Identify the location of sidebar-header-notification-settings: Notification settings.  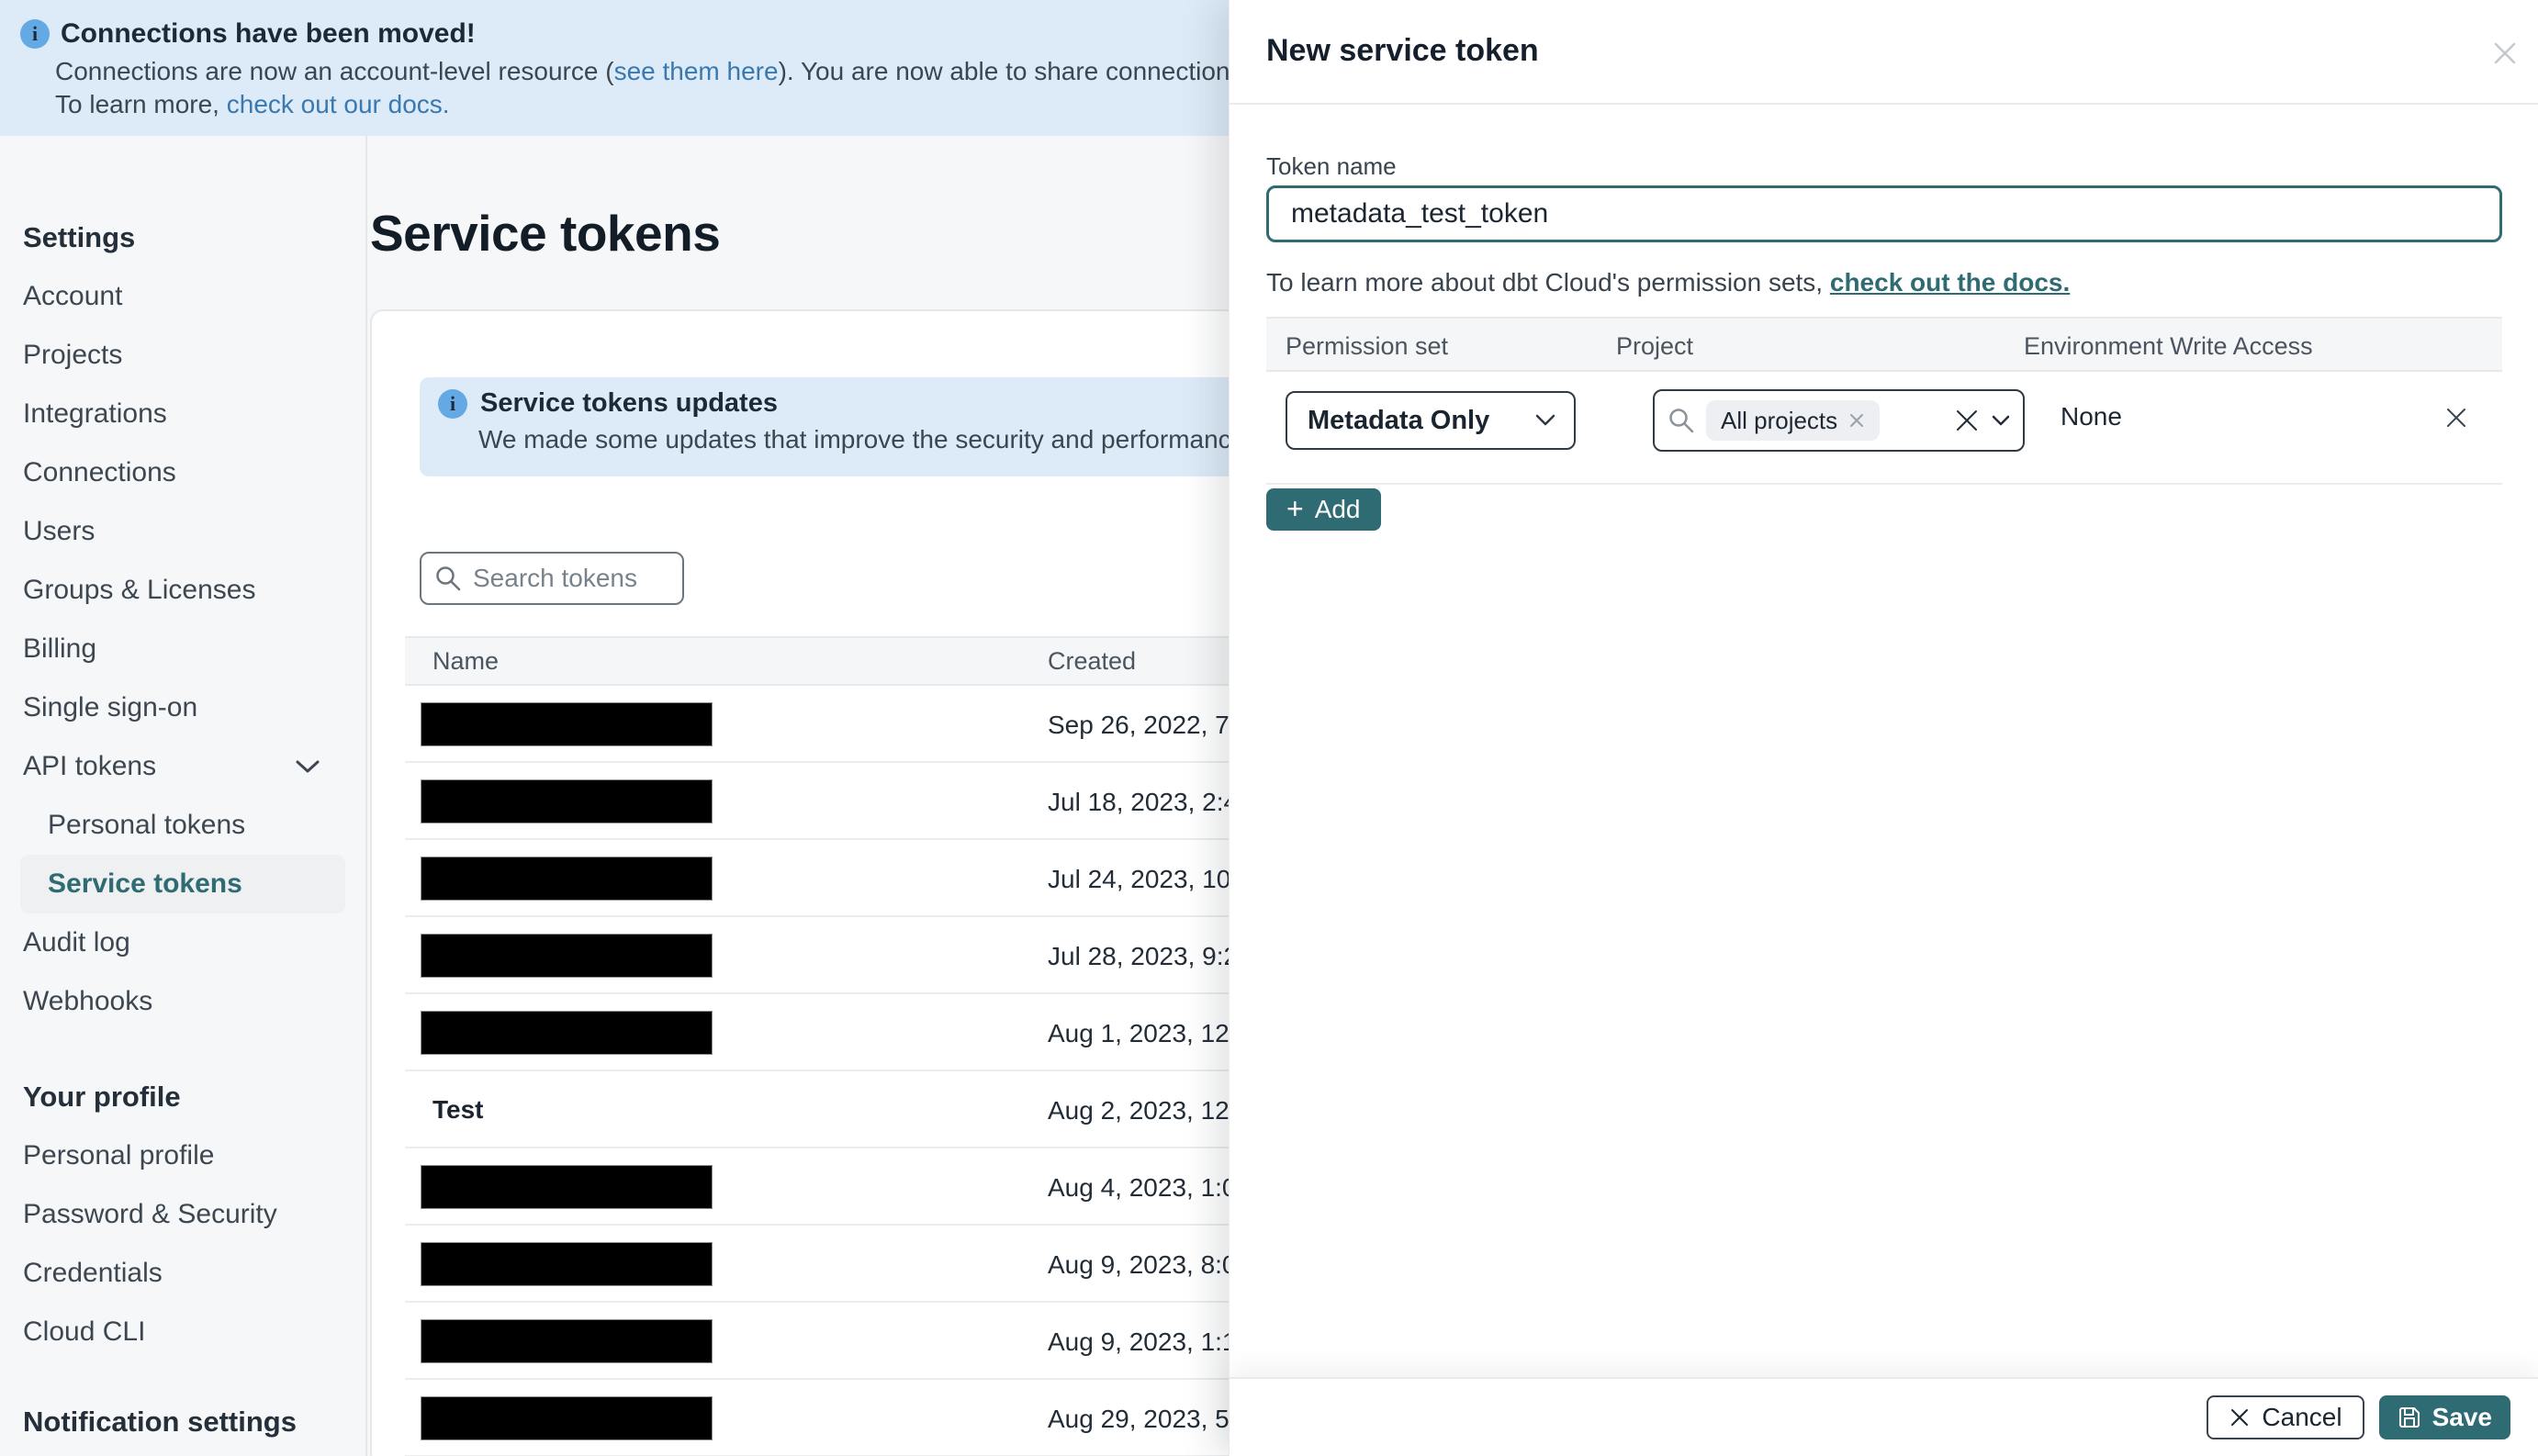
(160, 1422).